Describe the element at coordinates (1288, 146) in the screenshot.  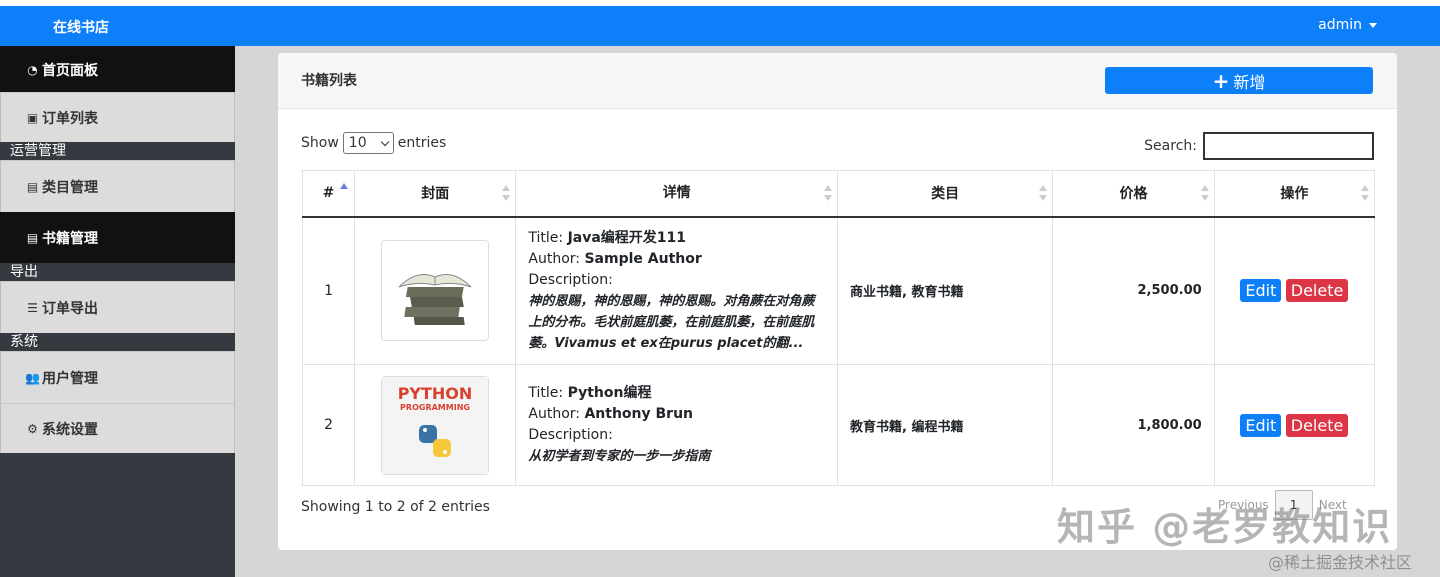
I see `search-input` at that location.